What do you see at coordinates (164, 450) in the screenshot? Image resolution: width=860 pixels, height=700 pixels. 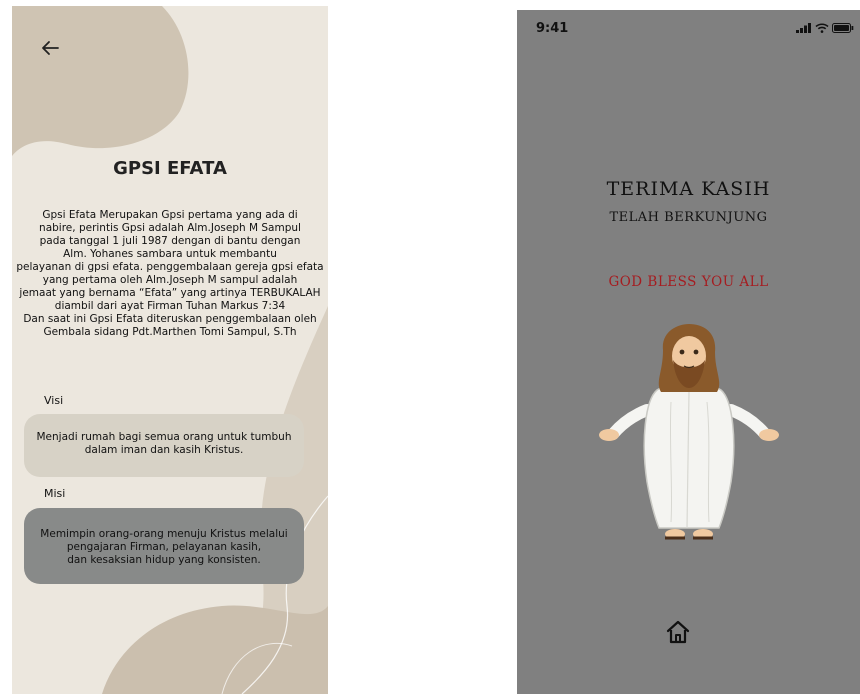 I see `visi-line: dalam iman dan kasih Kristus.` at bounding box center [164, 450].